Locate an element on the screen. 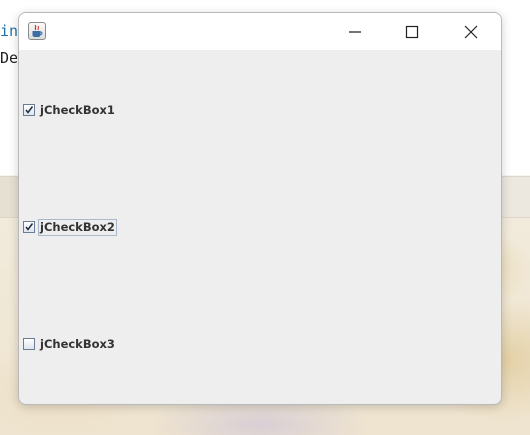 The width and height of the screenshot is (530, 435). close-button is located at coordinates (471, 31).